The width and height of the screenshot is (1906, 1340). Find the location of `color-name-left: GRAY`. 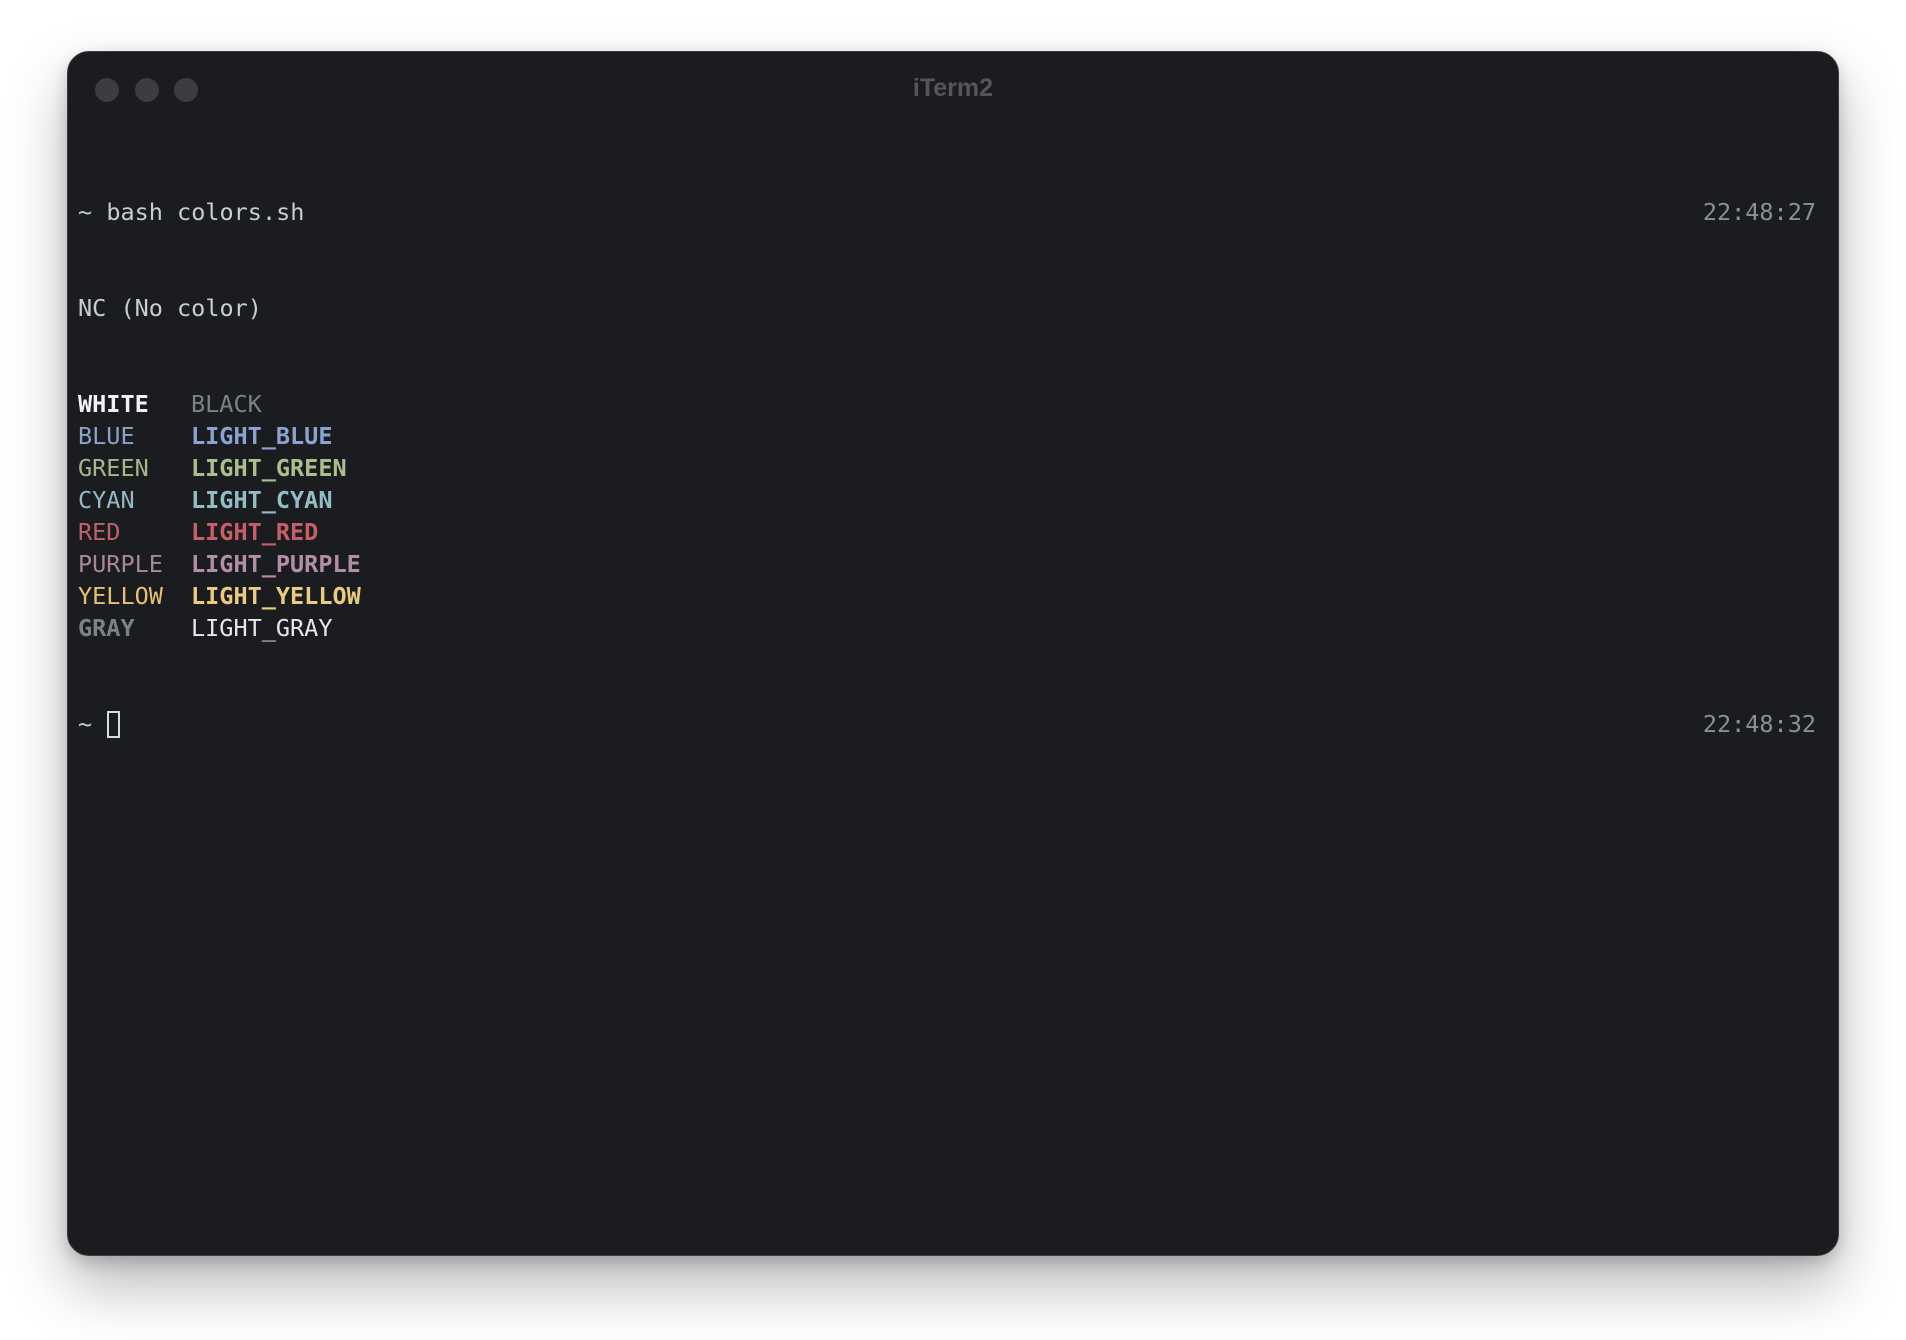

color-name-left: GRAY is located at coordinates (106, 628).